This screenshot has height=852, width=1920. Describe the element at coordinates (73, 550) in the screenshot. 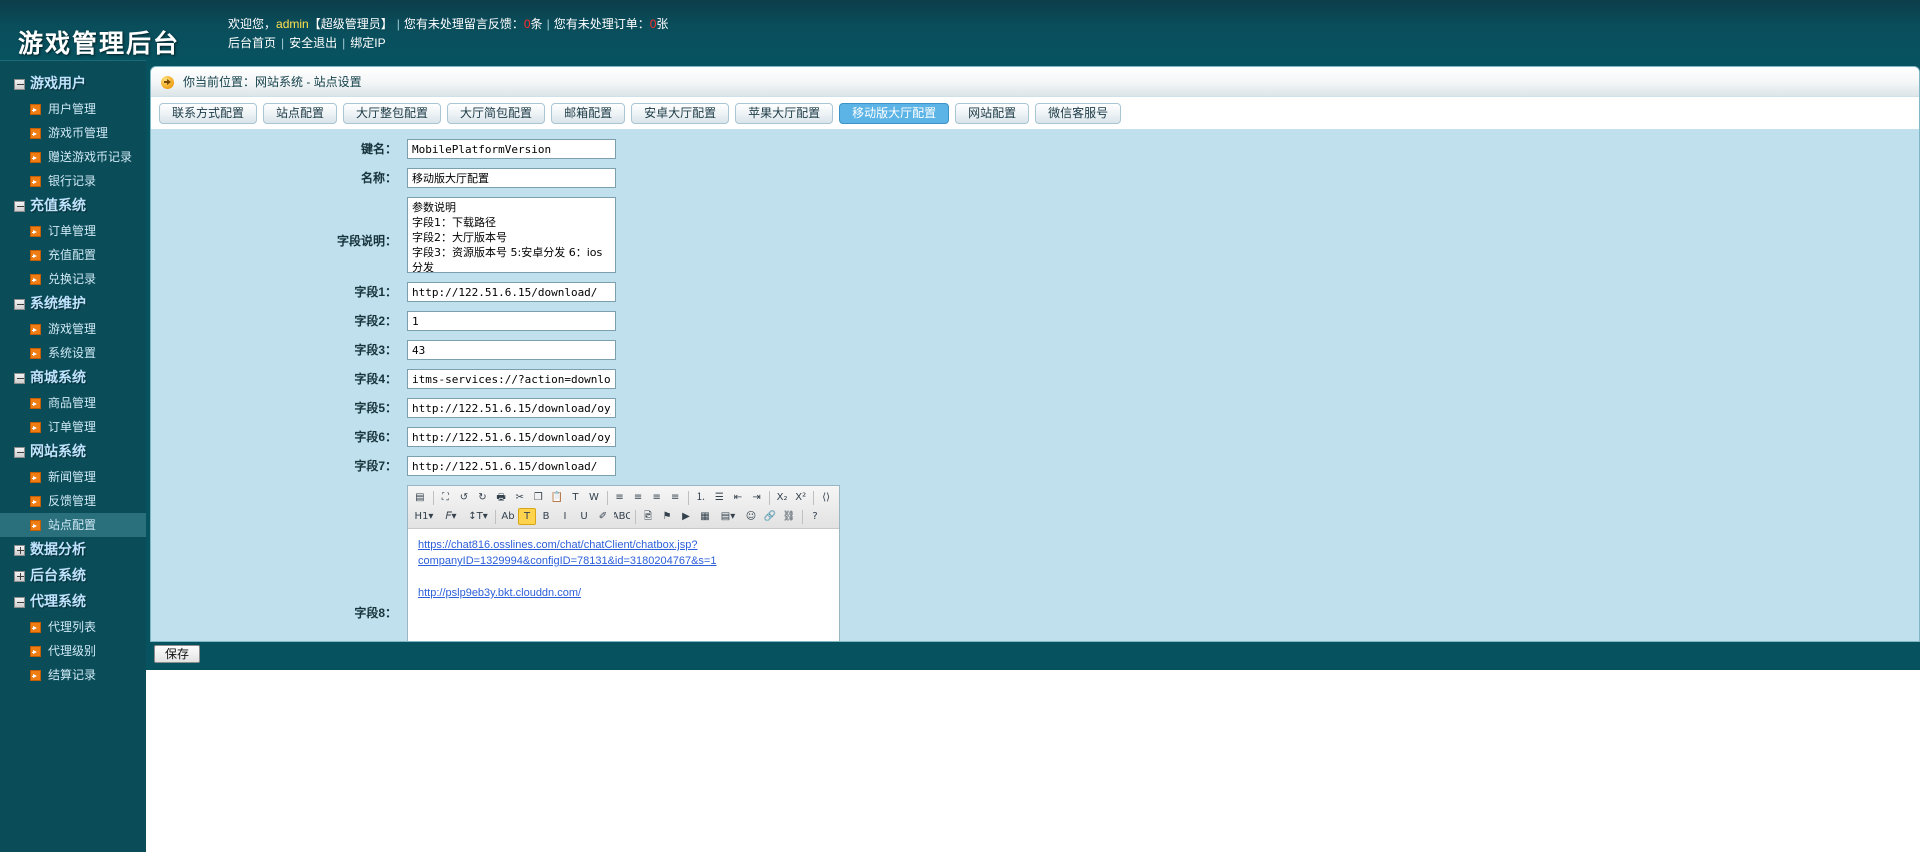

I see `sidebar-group-header-5: 数据分析` at that location.